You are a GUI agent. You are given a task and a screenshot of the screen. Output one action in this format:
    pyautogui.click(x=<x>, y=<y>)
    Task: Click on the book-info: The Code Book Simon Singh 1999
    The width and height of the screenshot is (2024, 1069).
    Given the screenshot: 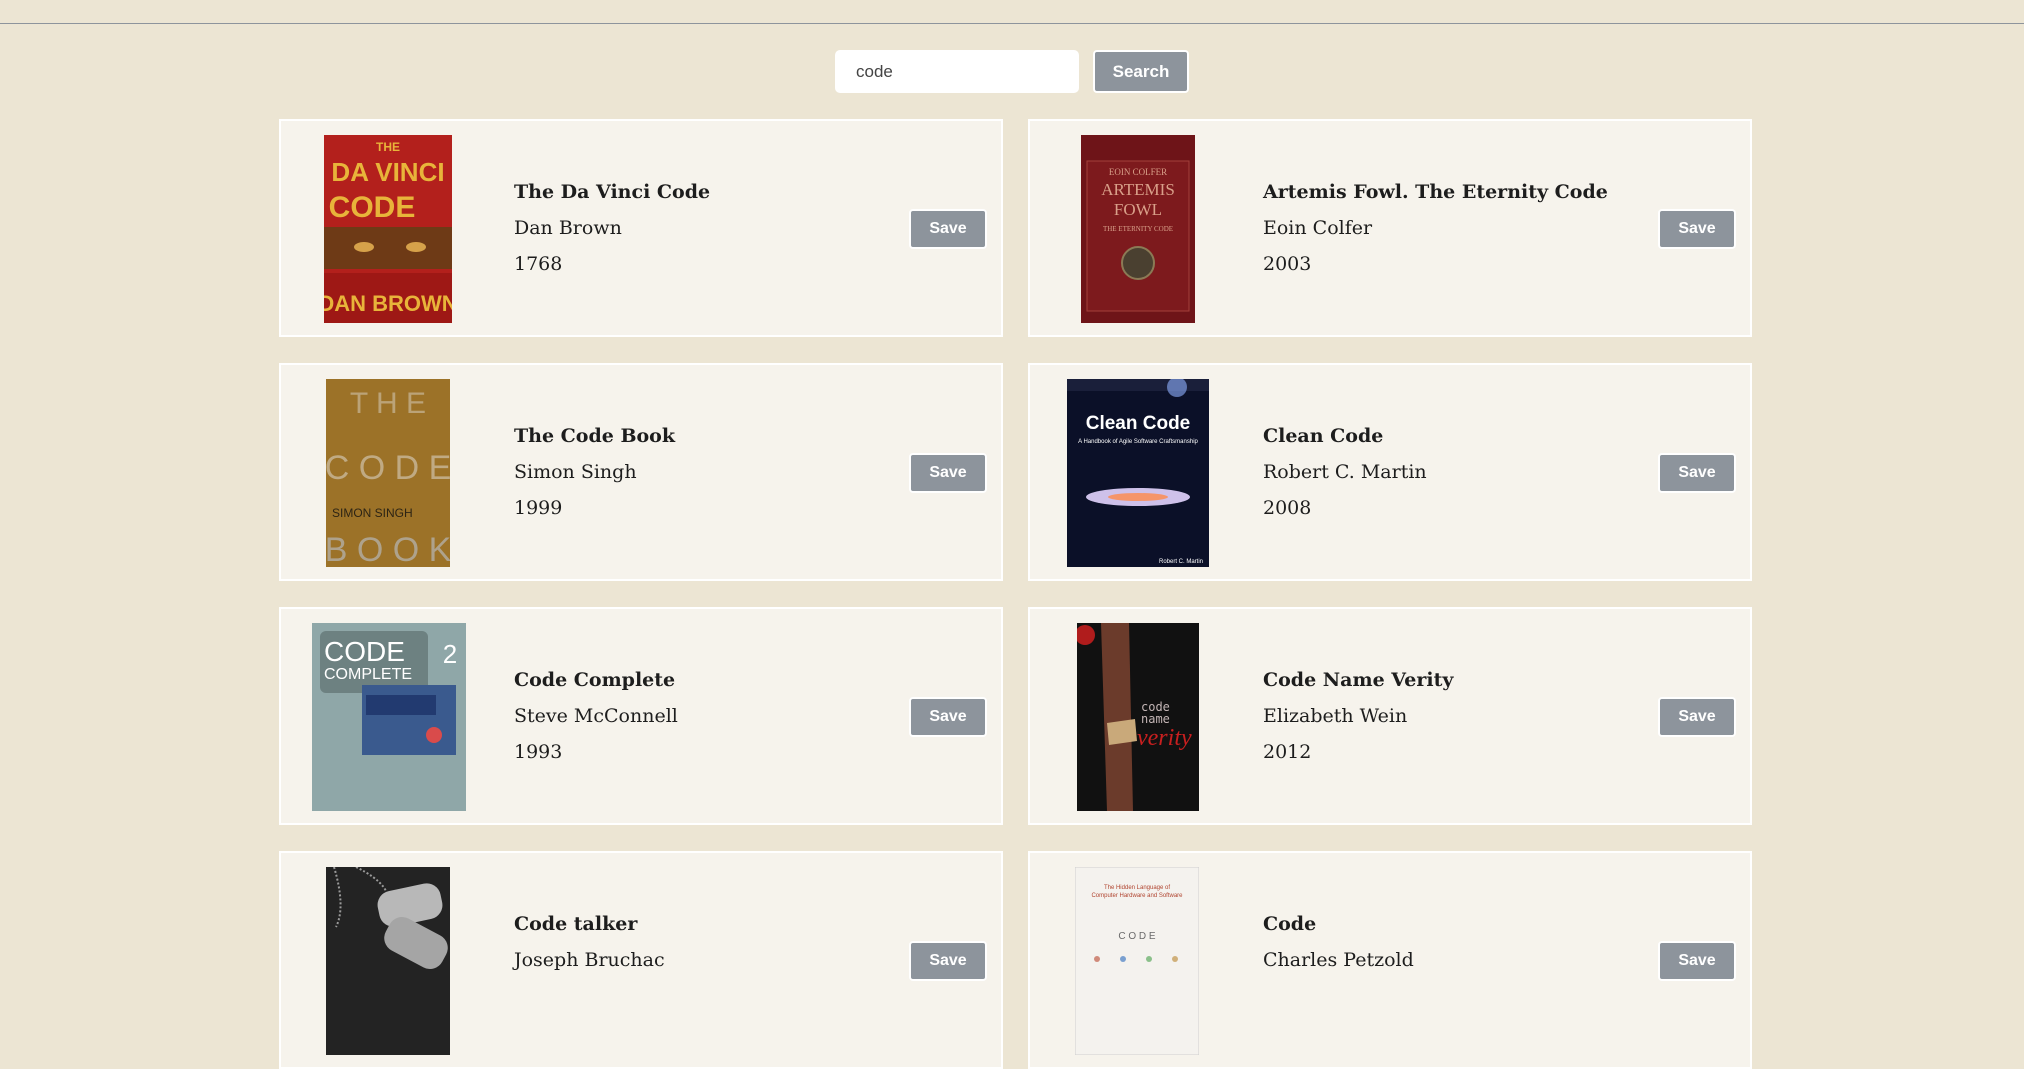 What is the action you would take?
    pyautogui.click(x=594, y=479)
    